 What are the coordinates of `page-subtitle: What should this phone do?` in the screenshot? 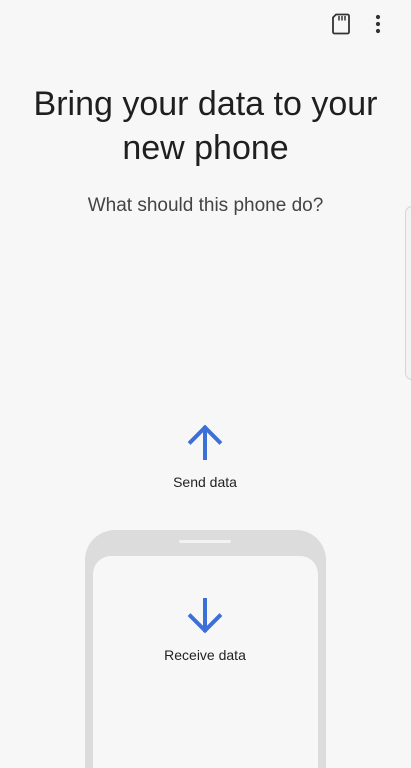 It's located at (205, 205).